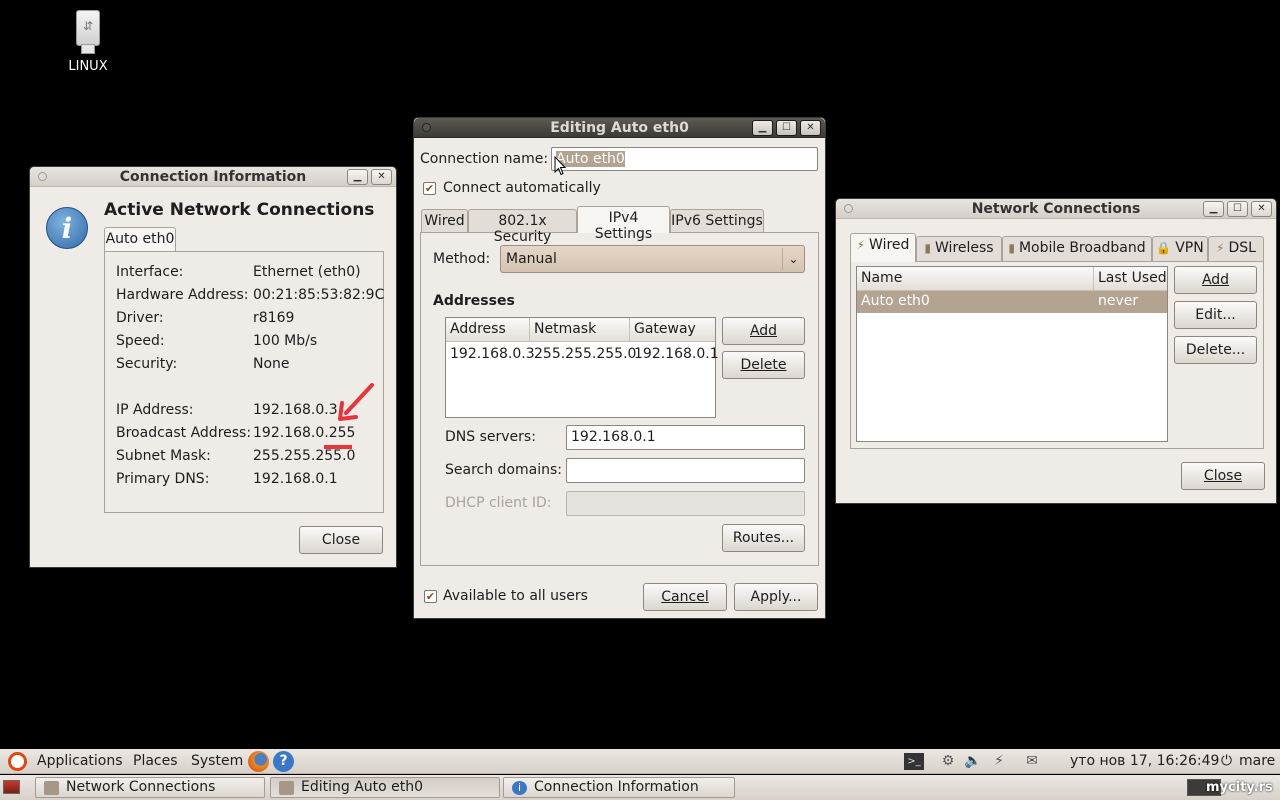  Describe the element at coordinates (685, 470) in the screenshot. I see `search-domains-input` at that location.